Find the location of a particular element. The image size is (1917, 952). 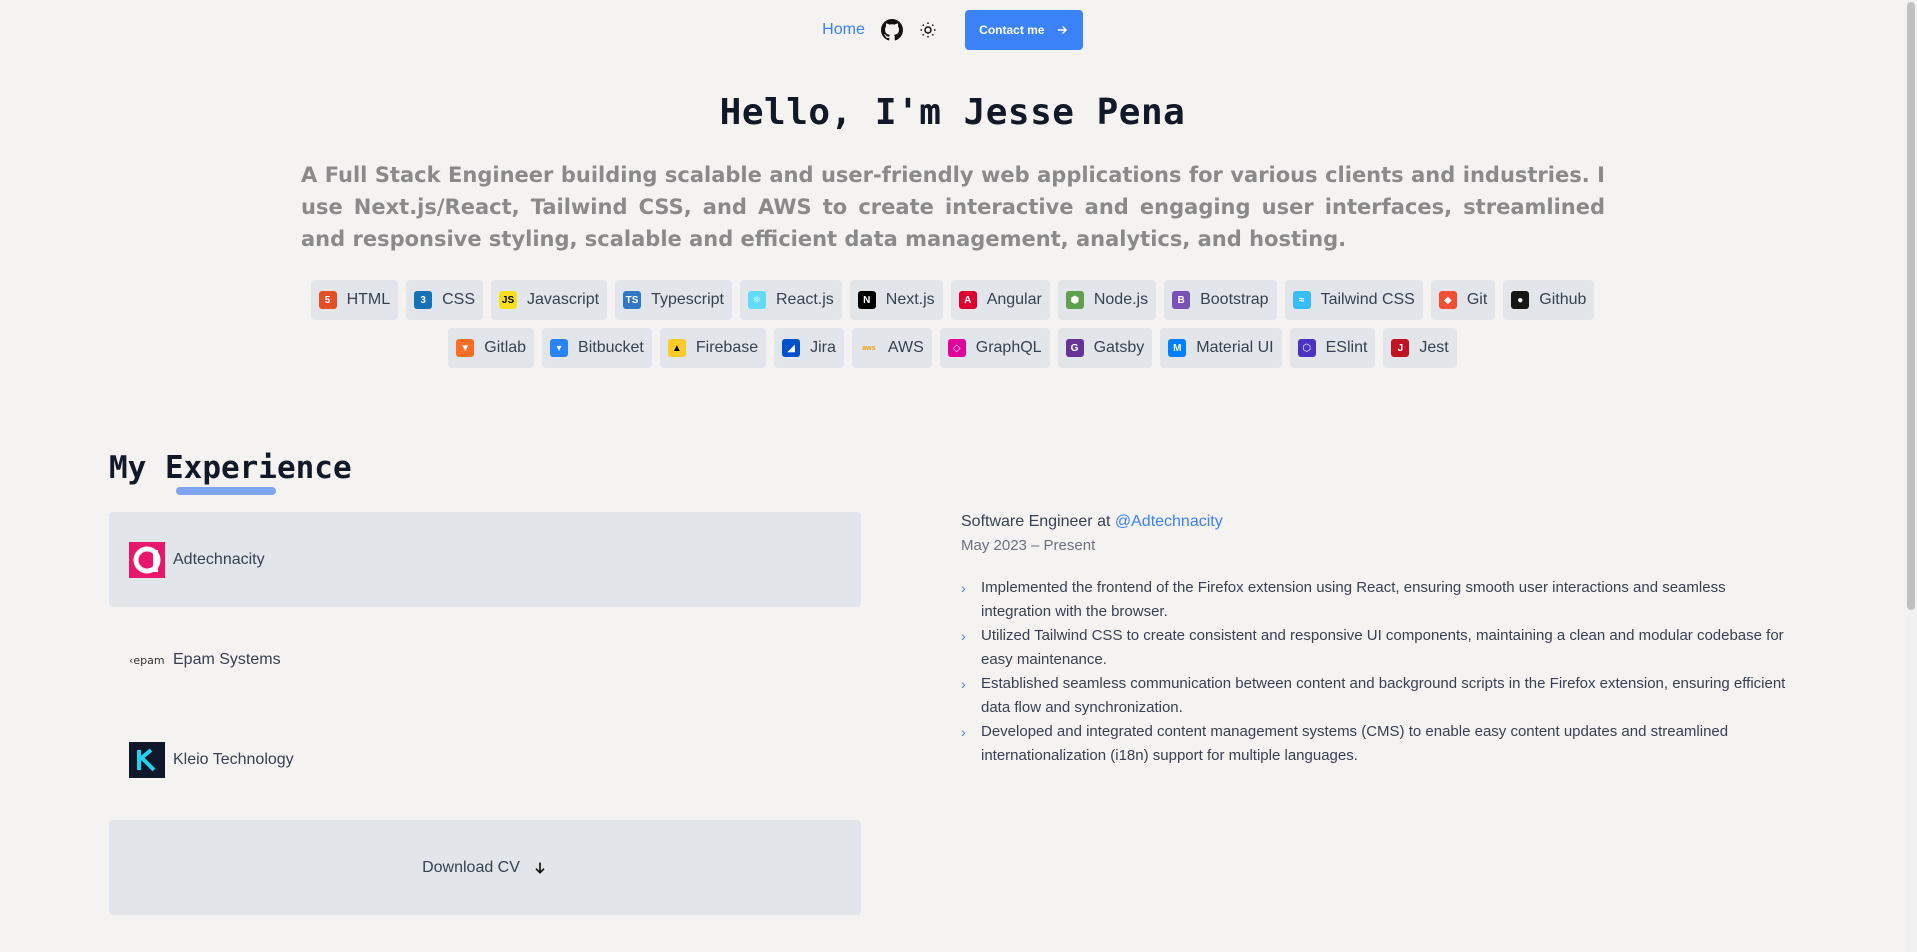

skill-chip: ▲ Firebase is located at coordinates (713, 348).